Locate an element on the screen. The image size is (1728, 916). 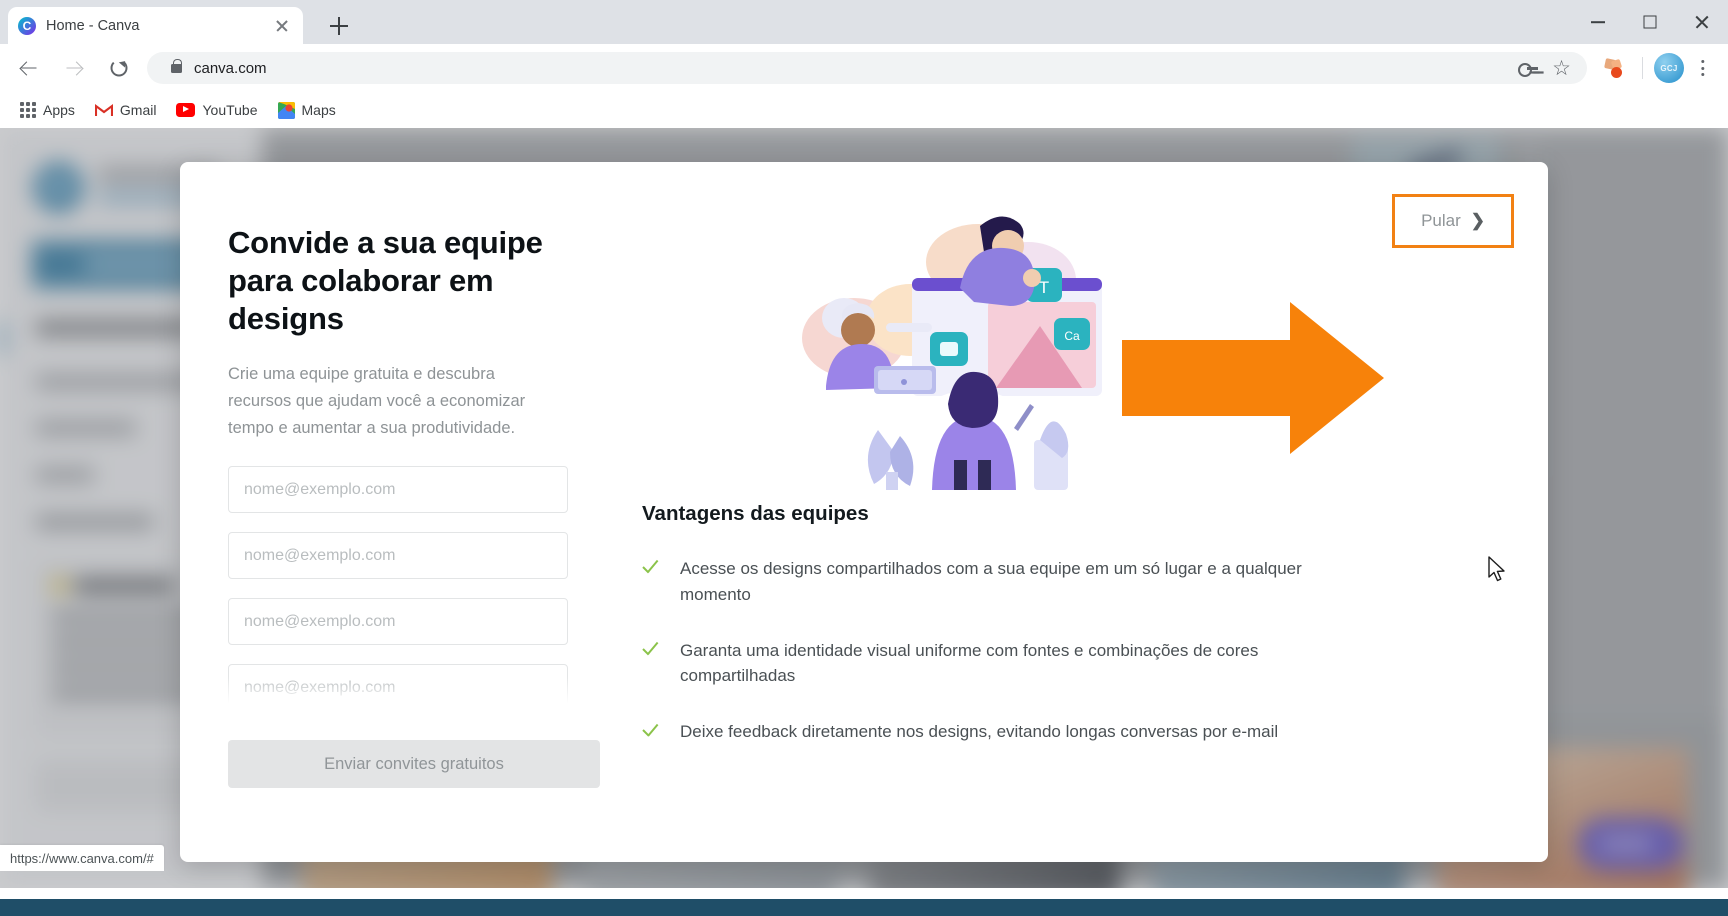
youtube-icon is located at coordinates (186, 110).